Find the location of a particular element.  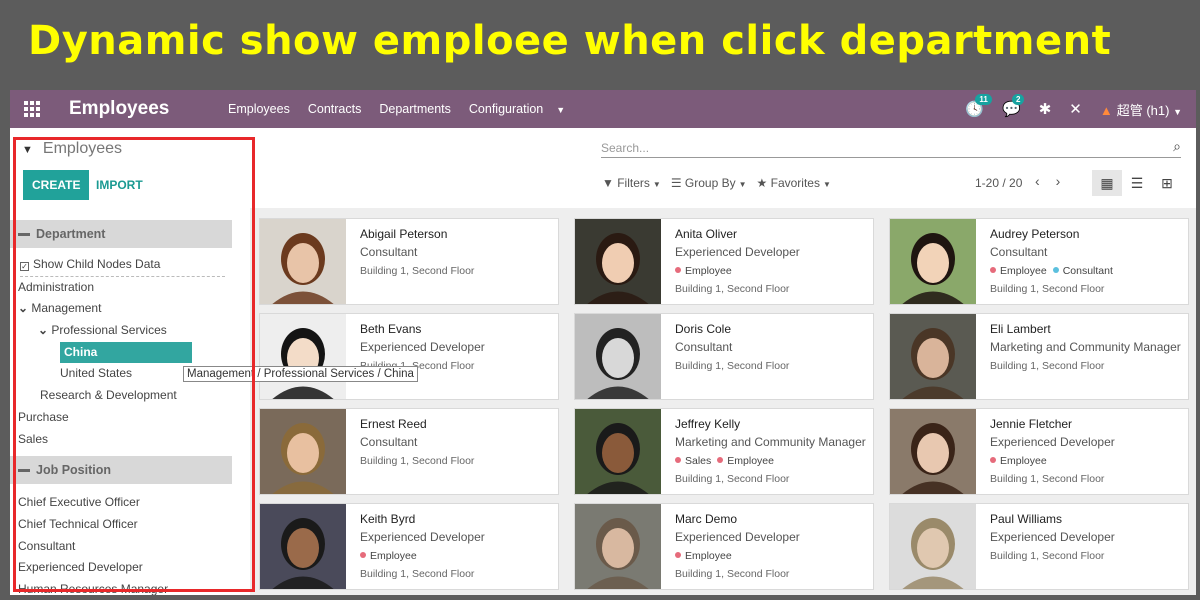

tag-label: Sales is located at coordinates (698, 461).